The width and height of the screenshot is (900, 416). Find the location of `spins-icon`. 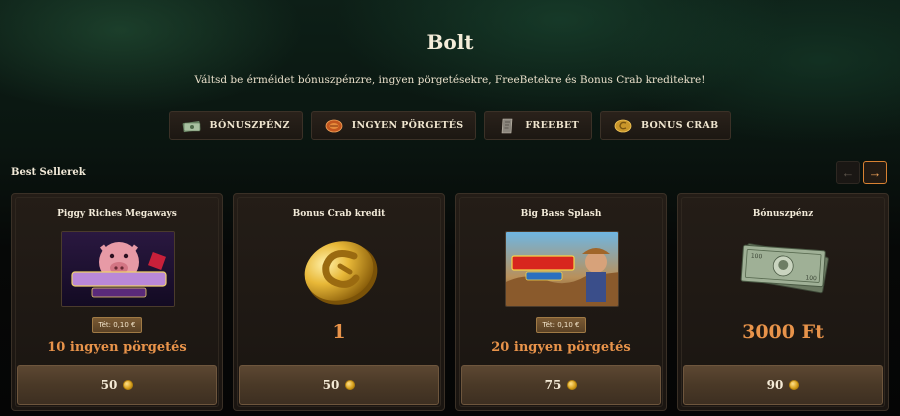

spins-icon is located at coordinates (334, 125).